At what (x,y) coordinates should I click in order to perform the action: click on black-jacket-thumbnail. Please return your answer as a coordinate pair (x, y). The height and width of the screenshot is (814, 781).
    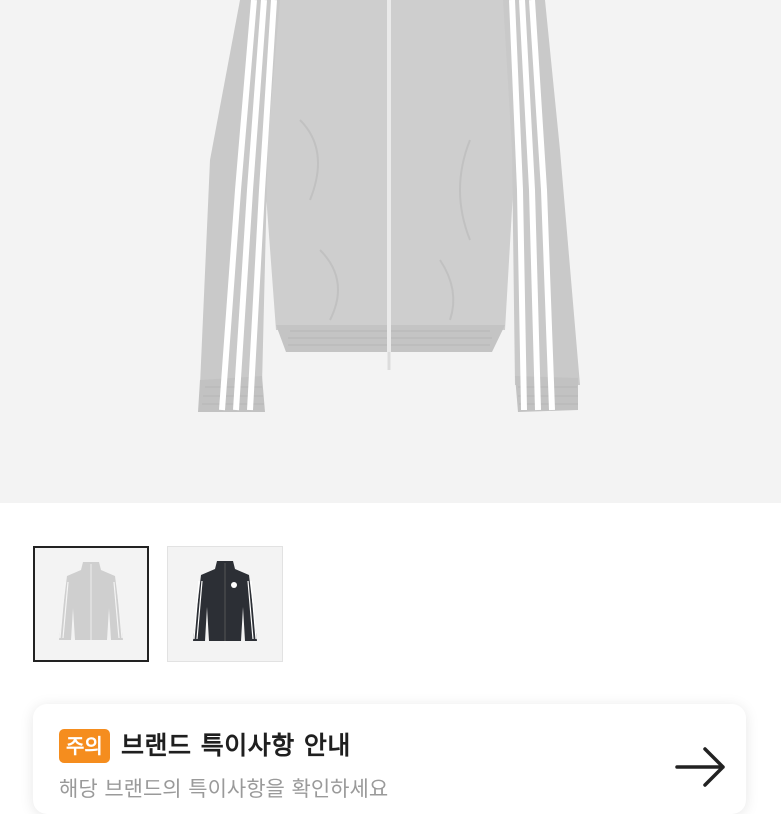
    Looking at the image, I should click on (225, 601).